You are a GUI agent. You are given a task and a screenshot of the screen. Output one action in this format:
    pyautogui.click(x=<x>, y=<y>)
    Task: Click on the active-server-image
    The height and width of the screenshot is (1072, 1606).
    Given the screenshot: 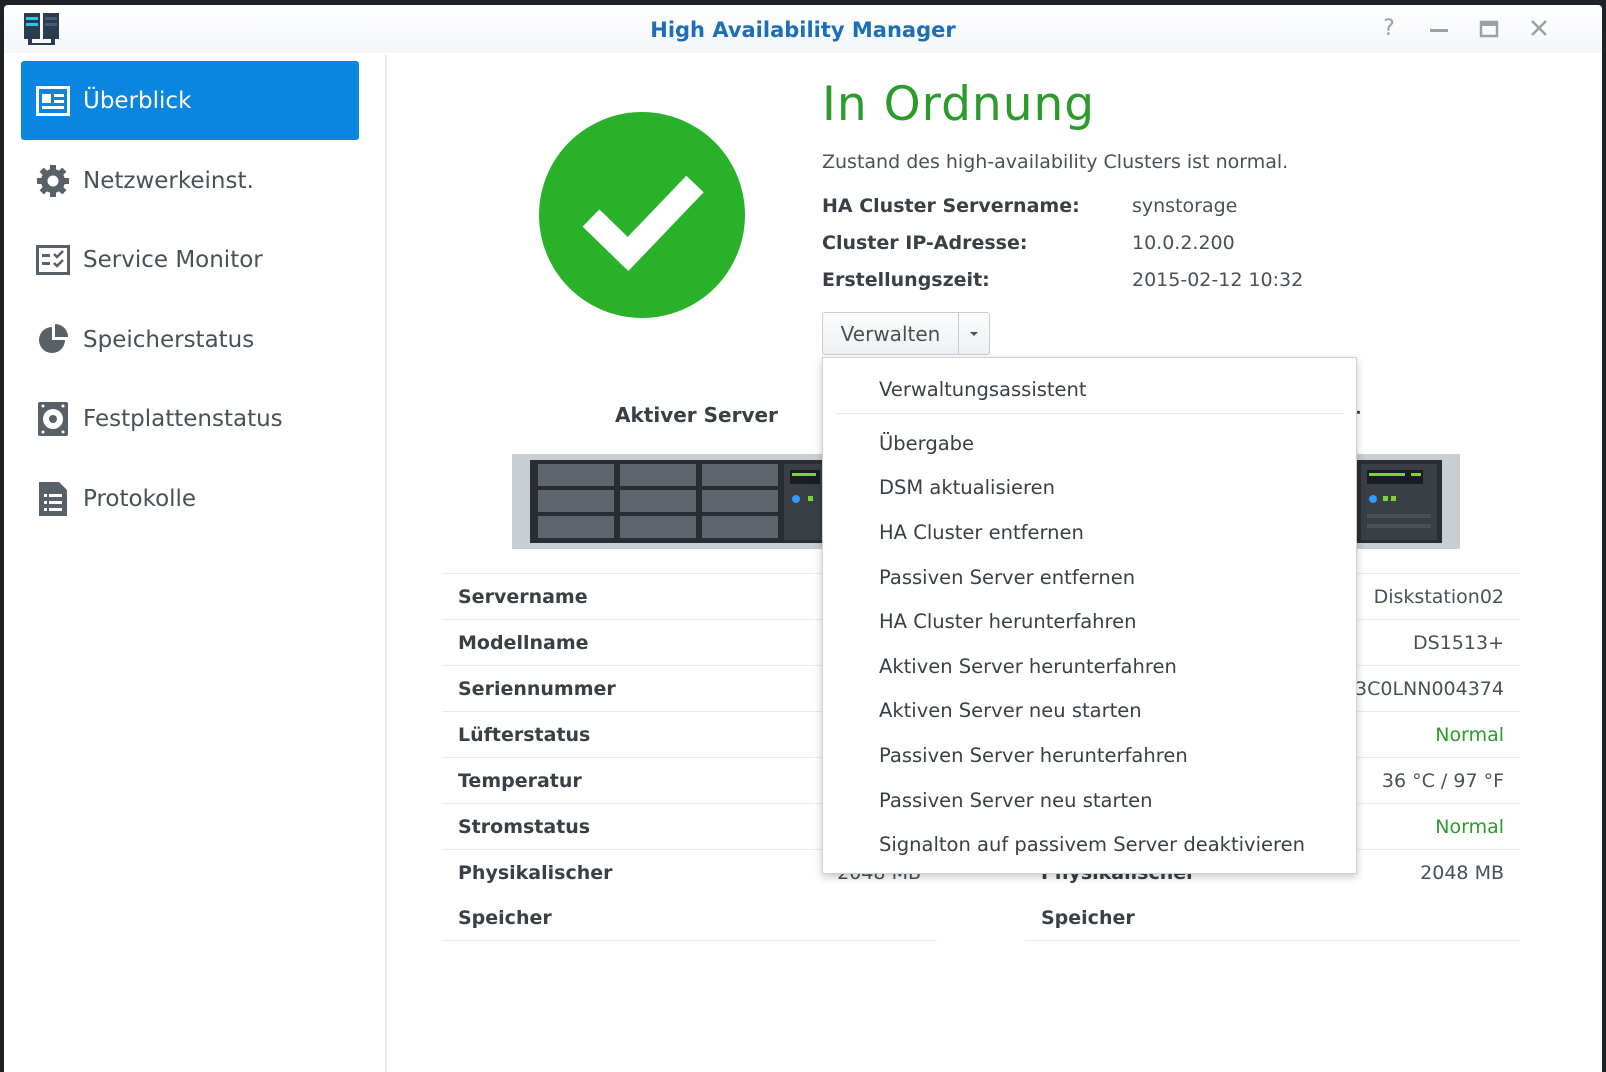 What is the action you would take?
    pyautogui.click(x=677, y=501)
    